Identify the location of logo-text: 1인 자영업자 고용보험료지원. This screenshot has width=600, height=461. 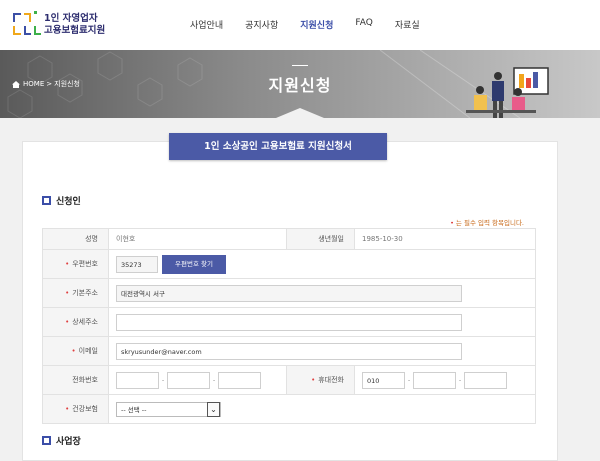
(74, 25).